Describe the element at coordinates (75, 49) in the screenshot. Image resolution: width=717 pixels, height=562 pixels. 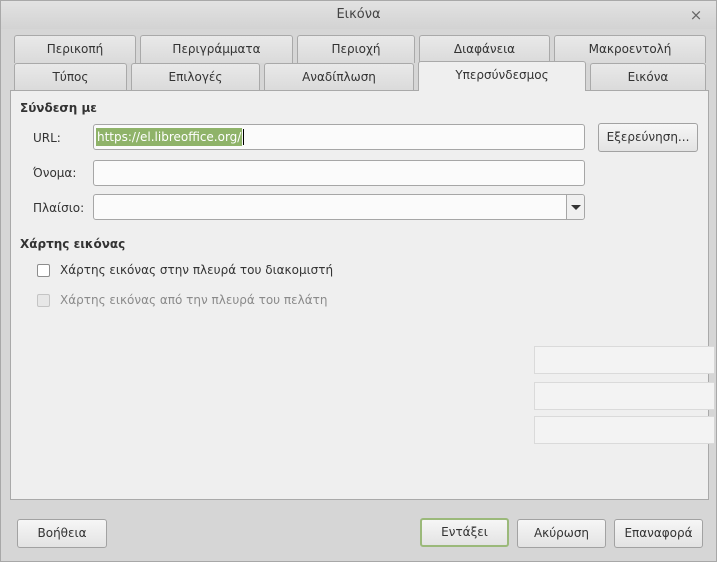
I see `tab-crop: Περικοπή` at that location.